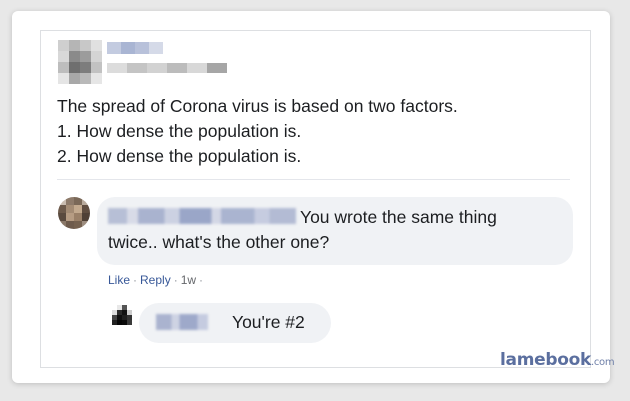 The width and height of the screenshot is (630, 401). Describe the element at coordinates (179, 156) in the screenshot. I see `post-line: 2. How dense the population is.` at that location.